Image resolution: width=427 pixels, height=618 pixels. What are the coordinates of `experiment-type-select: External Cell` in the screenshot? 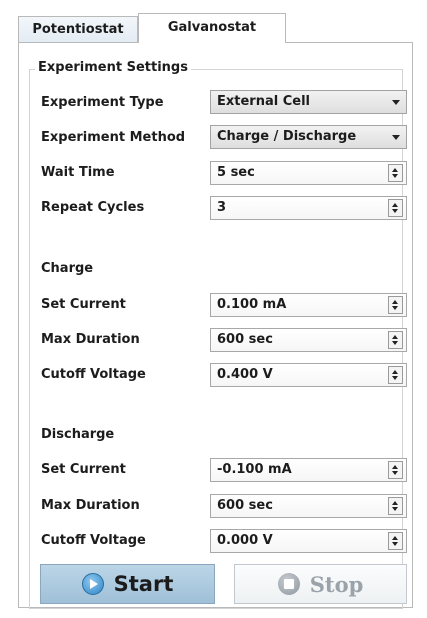 It's located at (308, 102).